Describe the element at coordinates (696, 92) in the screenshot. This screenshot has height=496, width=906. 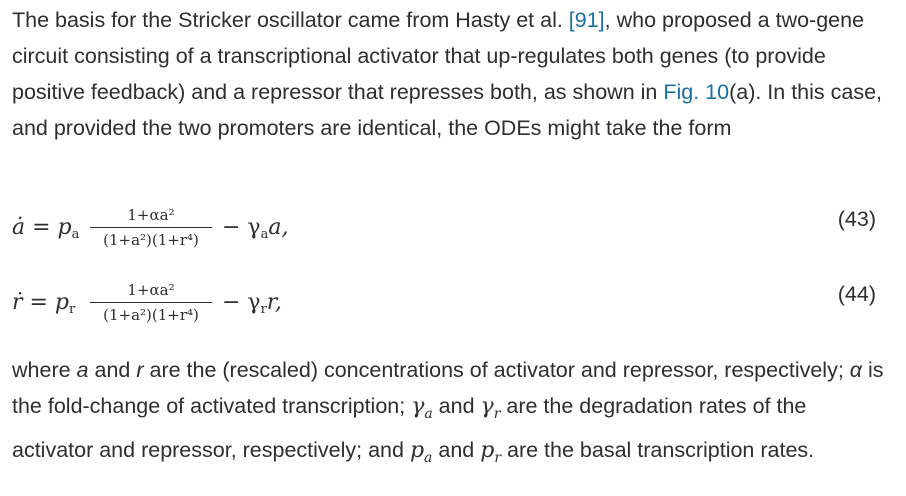
I see `figure-link-10: Fig. 10` at that location.